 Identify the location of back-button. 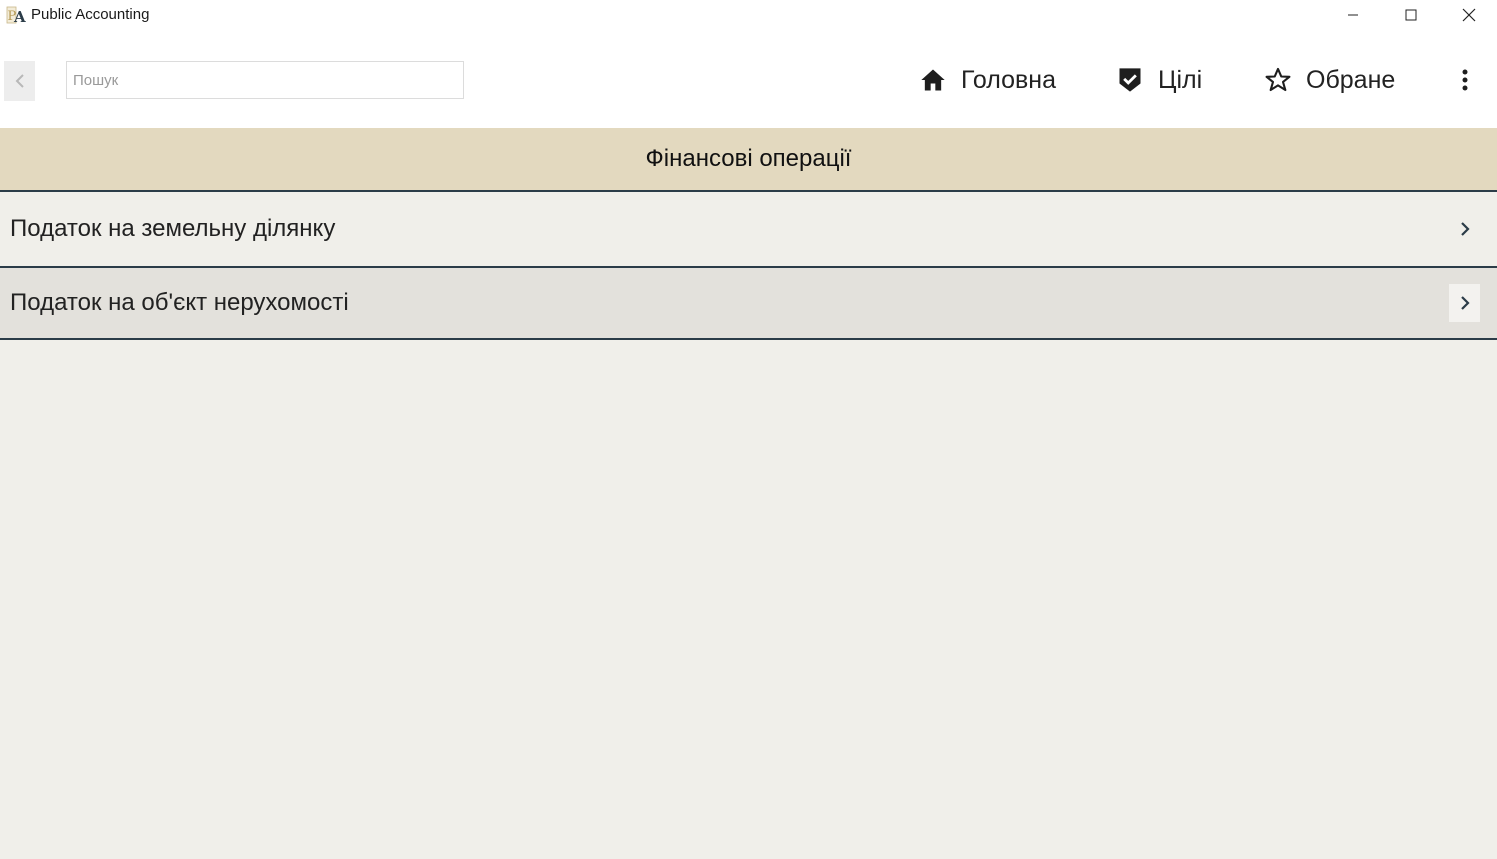
(19, 81).